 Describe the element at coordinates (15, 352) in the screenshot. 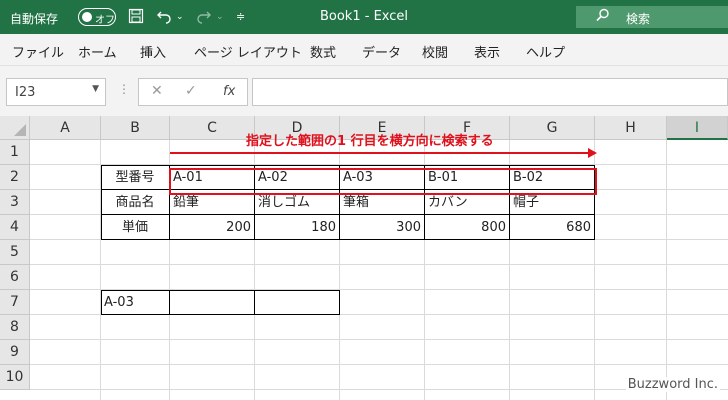

I see `row-header-9: 9` at that location.